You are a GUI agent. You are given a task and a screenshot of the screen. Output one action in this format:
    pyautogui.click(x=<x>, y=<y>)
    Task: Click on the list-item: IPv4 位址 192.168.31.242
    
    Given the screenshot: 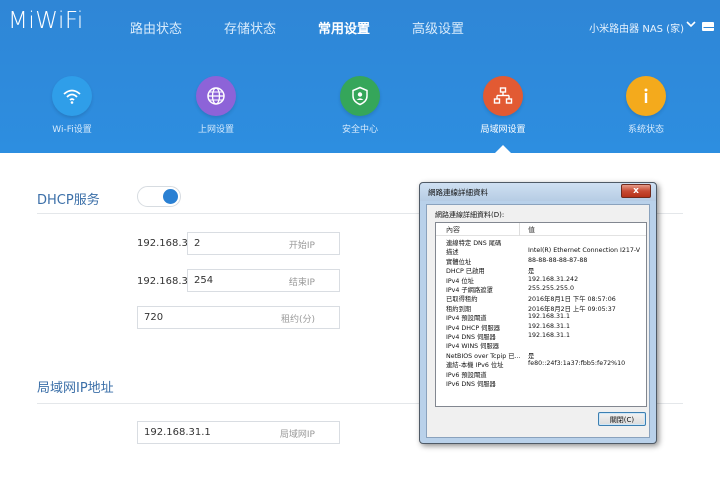 What is the action you would take?
    pyautogui.click(x=541, y=280)
    